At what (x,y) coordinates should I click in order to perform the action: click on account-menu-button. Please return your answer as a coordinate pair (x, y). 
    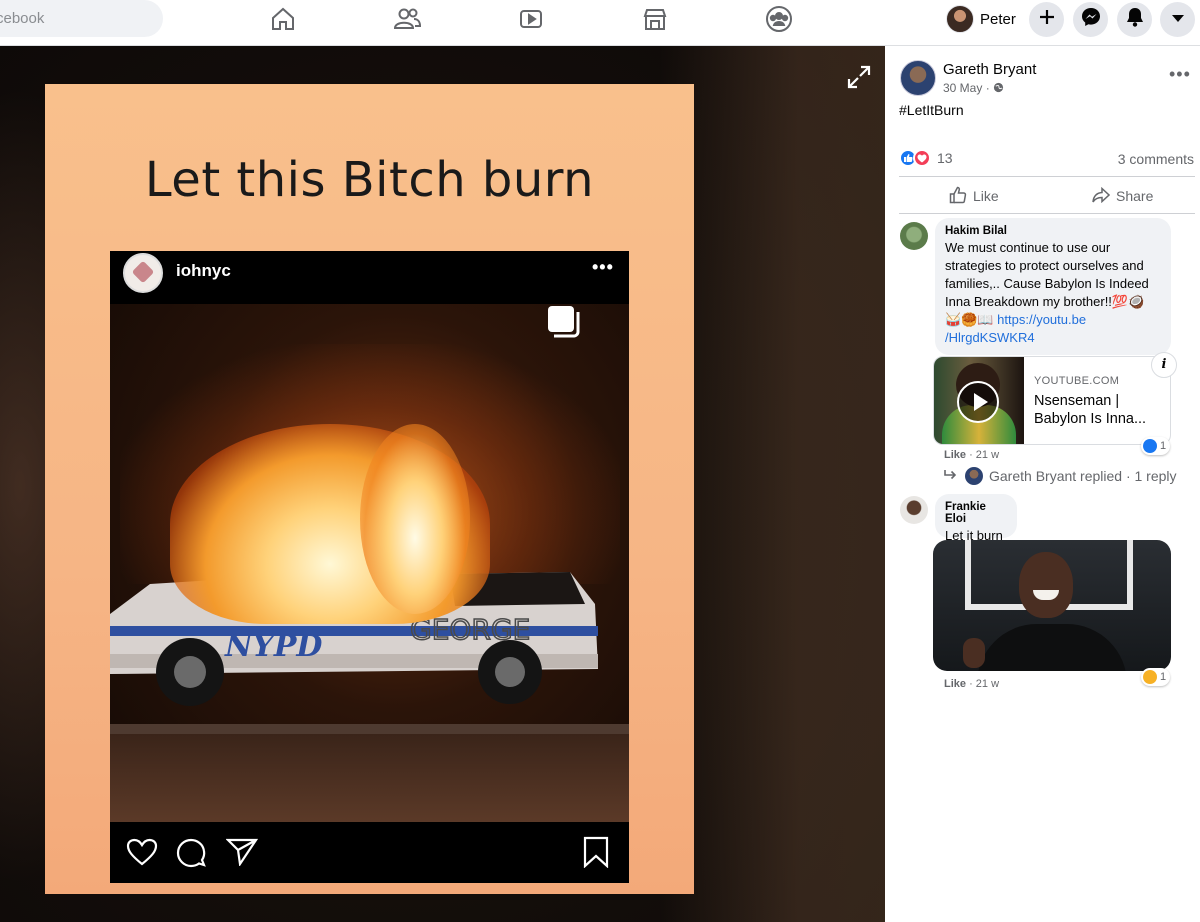
    Looking at the image, I should click on (1177, 19).